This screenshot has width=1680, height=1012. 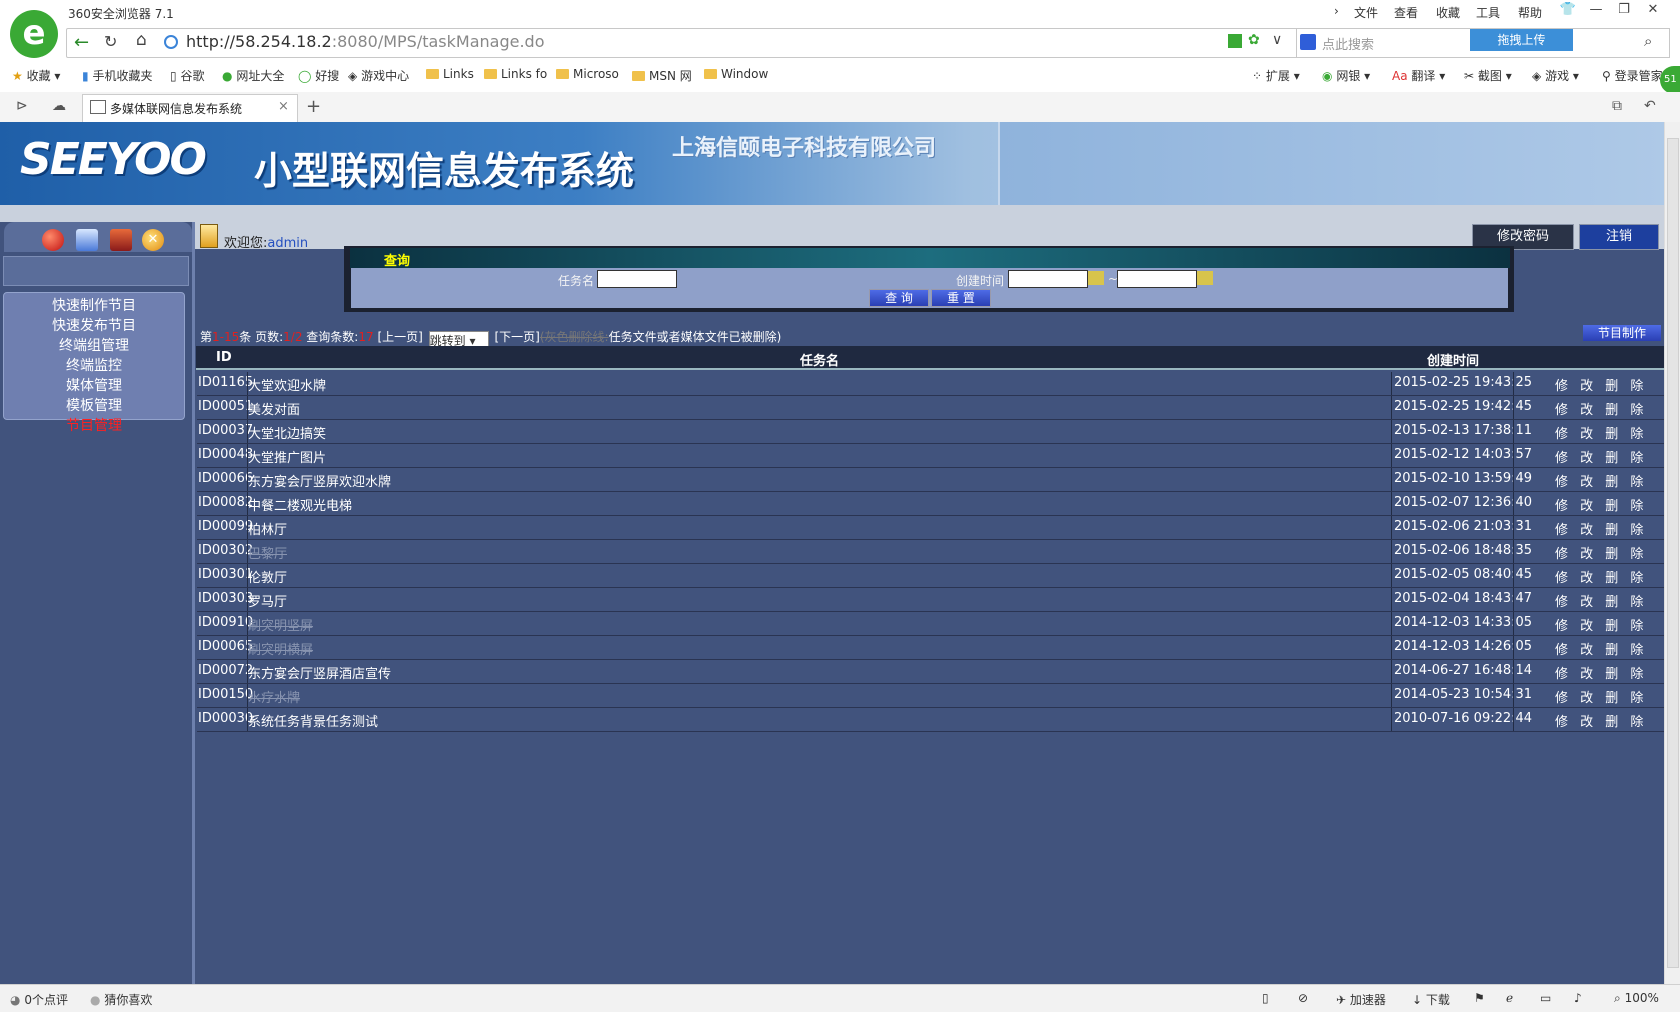 What do you see at coordinates (378, 75) in the screenshot?
I see `fav-games: ◈ 游戏中心` at bounding box center [378, 75].